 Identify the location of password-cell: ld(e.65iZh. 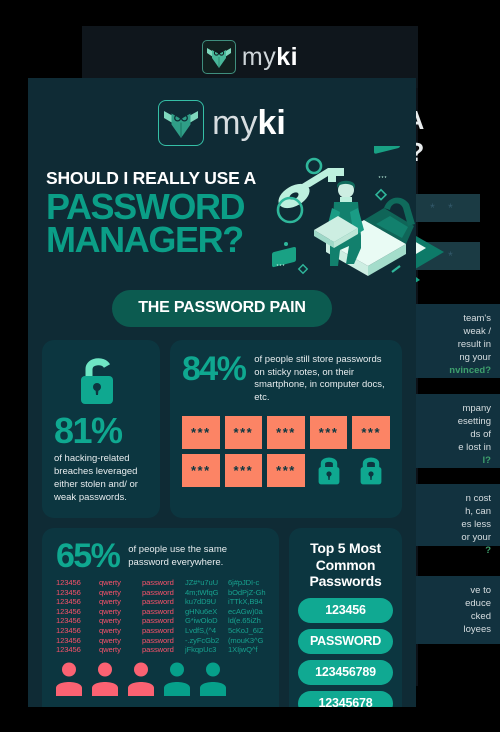
(244, 621).